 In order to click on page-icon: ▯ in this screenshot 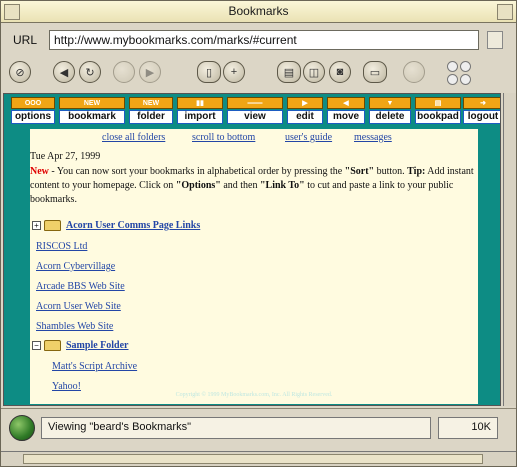, I will do `click(209, 72)`.